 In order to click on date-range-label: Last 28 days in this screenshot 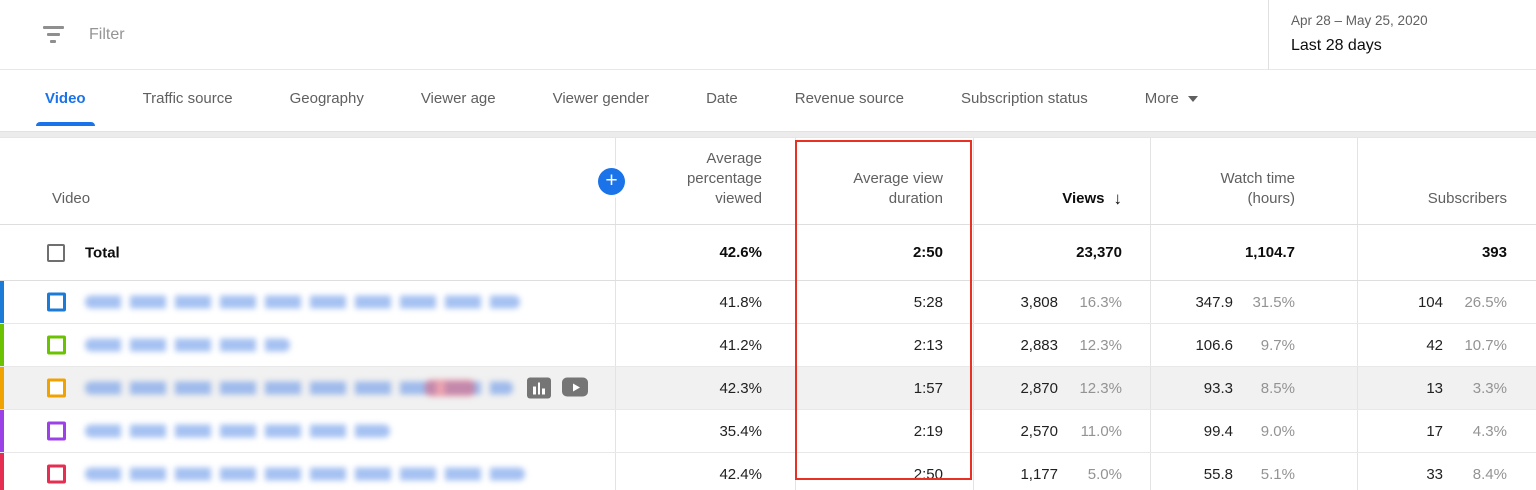, I will do `click(1336, 45)`.